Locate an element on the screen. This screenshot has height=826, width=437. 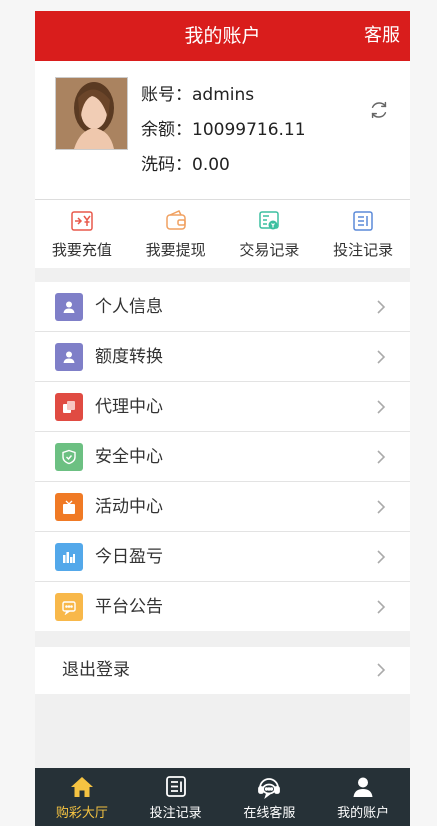
menu-item-label: 平台公告 is located at coordinates (129, 607).